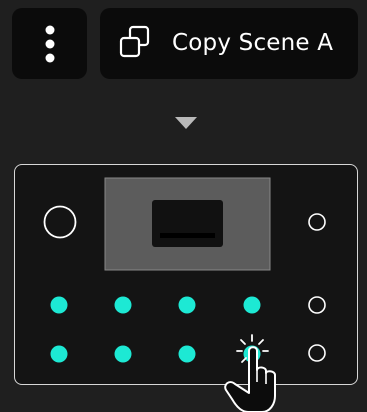  What do you see at coordinates (187, 223) in the screenshot?
I see `display-screen` at bounding box center [187, 223].